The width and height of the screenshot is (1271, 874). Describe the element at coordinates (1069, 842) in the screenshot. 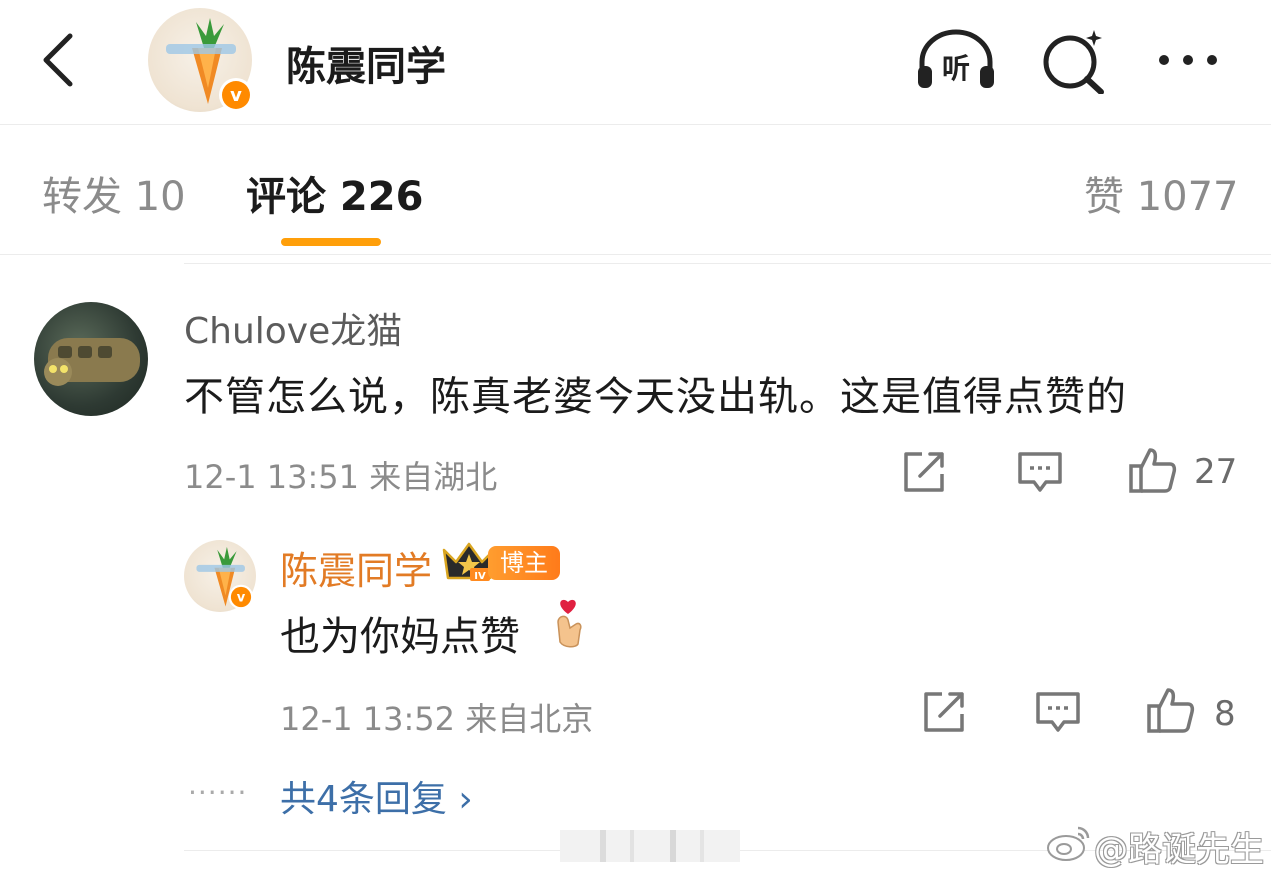

I see `weibo-logo-icon` at that location.